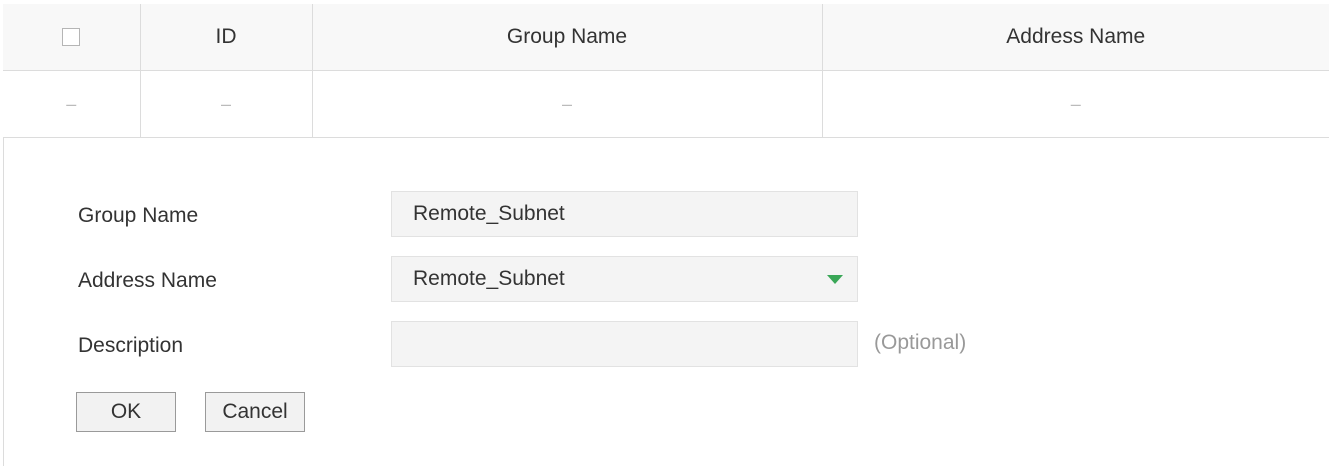 The image size is (1329, 466). I want to click on table-row: – – – –, so click(666, 104).